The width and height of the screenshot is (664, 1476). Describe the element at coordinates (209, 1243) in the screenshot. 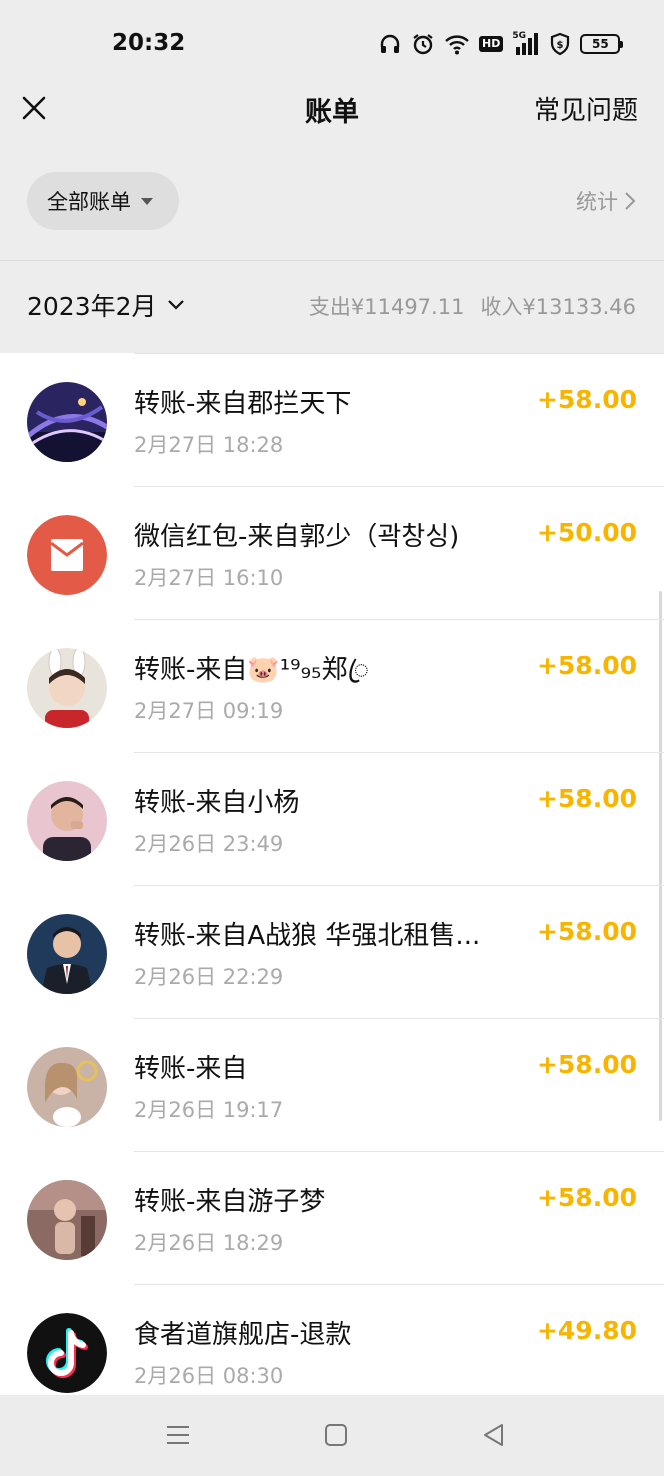

I see `transaction-time: 2月26日 18:29` at that location.